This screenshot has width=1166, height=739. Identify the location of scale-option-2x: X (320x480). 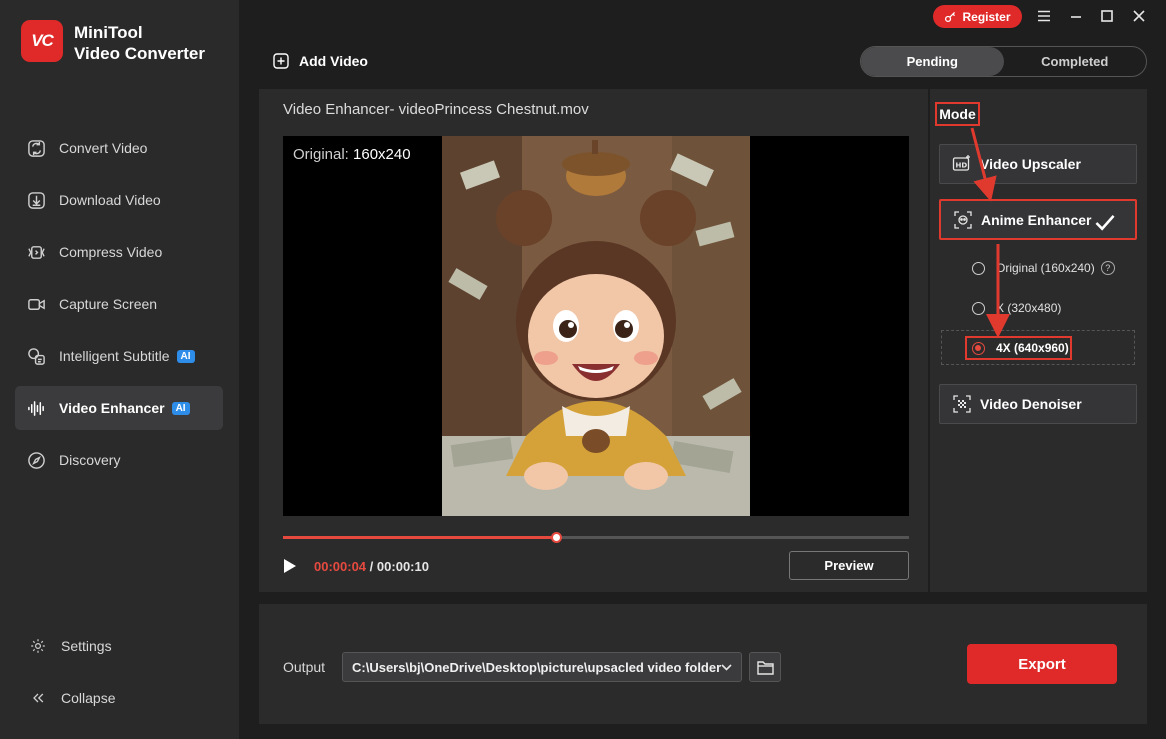
(1016, 308).